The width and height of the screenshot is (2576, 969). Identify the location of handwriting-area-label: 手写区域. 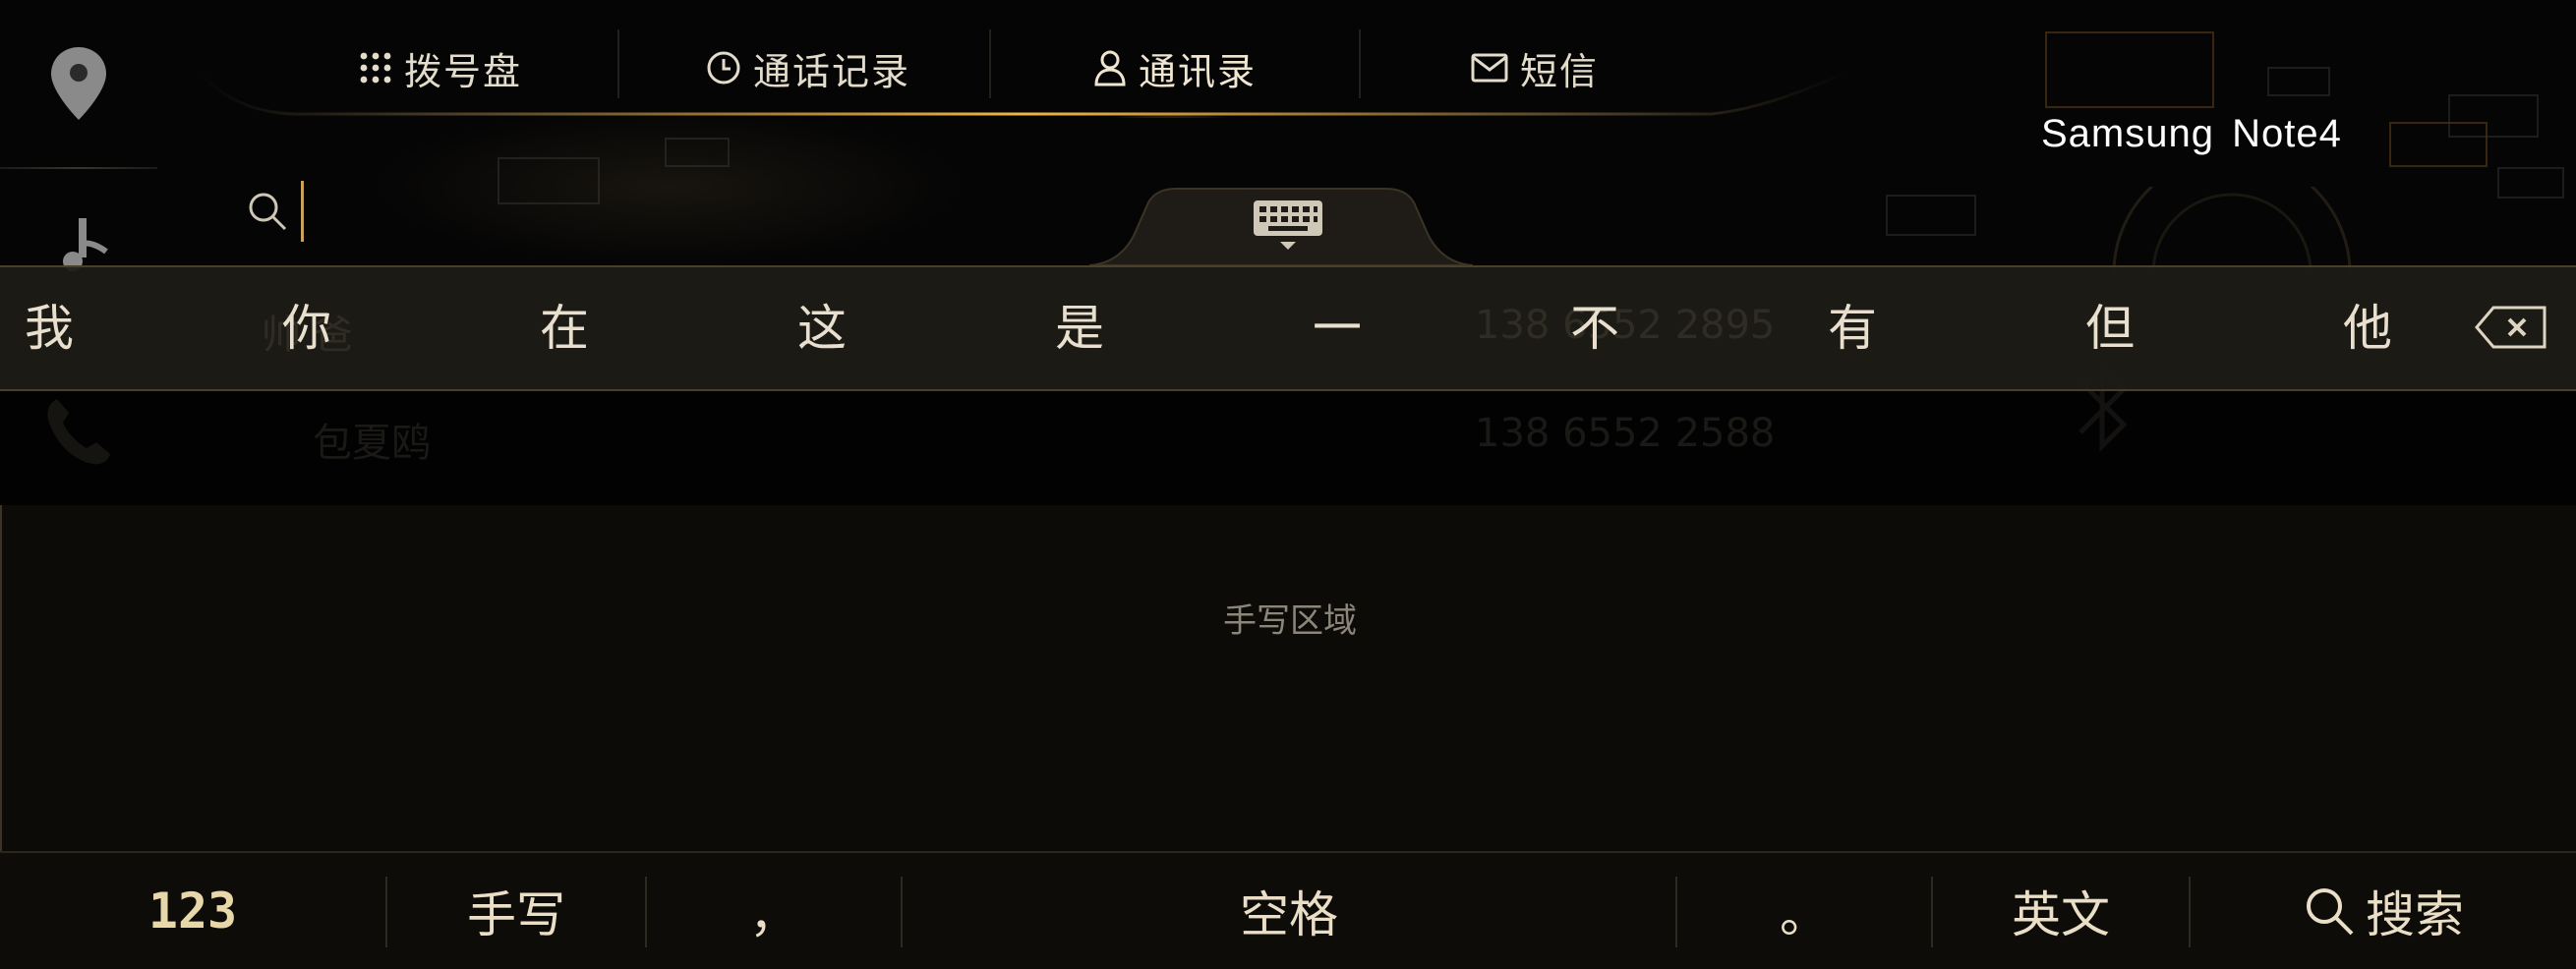
(1290, 621).